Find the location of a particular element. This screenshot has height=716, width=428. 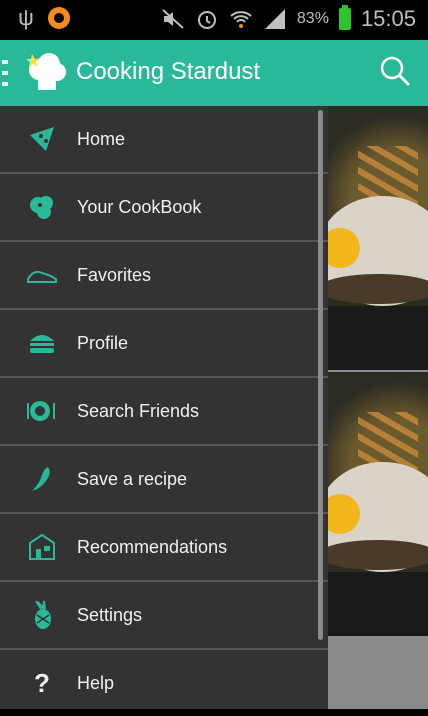

drawer-scrollbar is located at coordinates (320, 375).